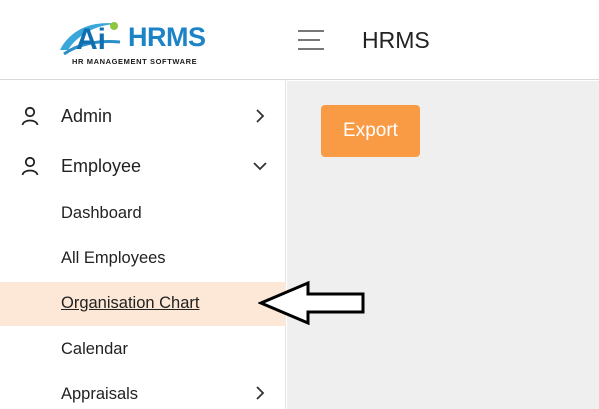  I want to click on logo-swoosh-icon: Ai, so click(90, 39).